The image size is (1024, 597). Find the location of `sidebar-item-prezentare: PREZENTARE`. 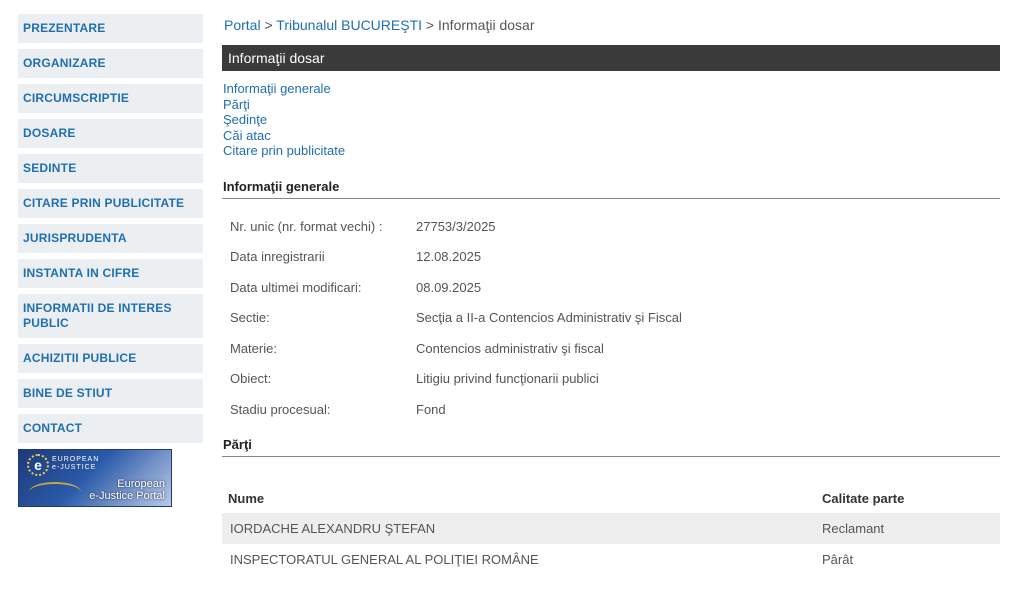

sidebar-item-prezentare: PREZENTARE is located at coordinates (110, 28).